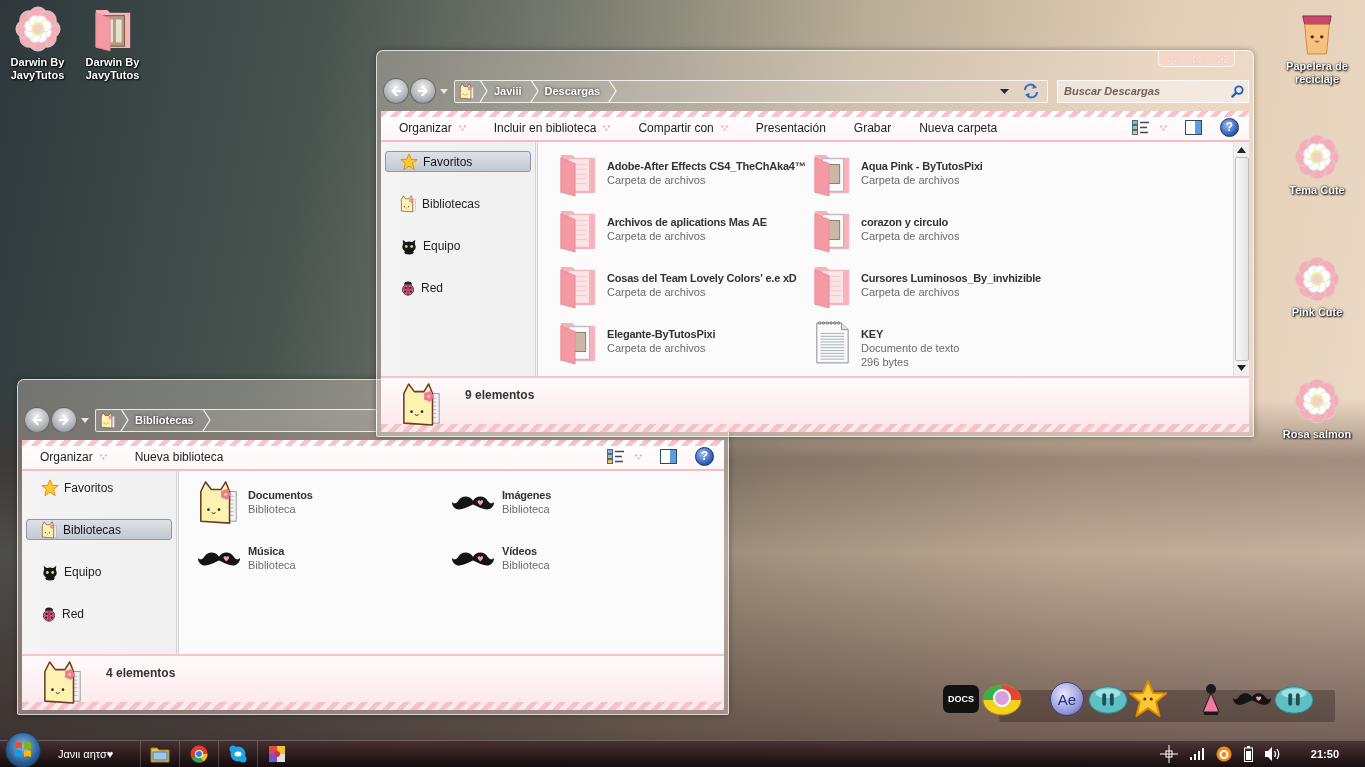 This screenshot has width=1365, height=767. Describe the element at coordinates (1221, 58) in the screenshot. I see `close-icon` at that location.